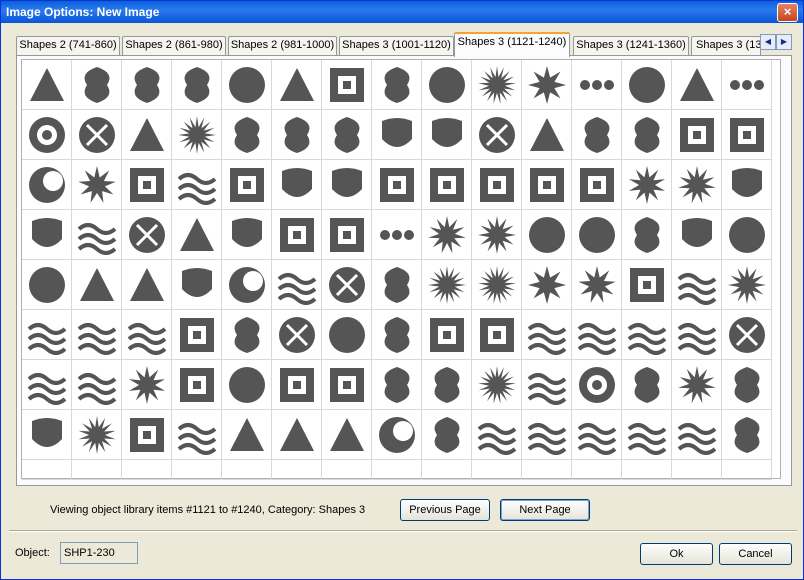 This screenshot has height=580, width=804. Describe the element at coordinates (97, 385) in the screenshot. I see `lightning-line-icon` at that location.